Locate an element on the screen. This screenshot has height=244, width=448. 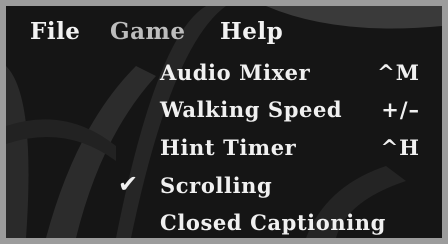
menu-item-label: Scrolling is located at coordinates (216, 185).